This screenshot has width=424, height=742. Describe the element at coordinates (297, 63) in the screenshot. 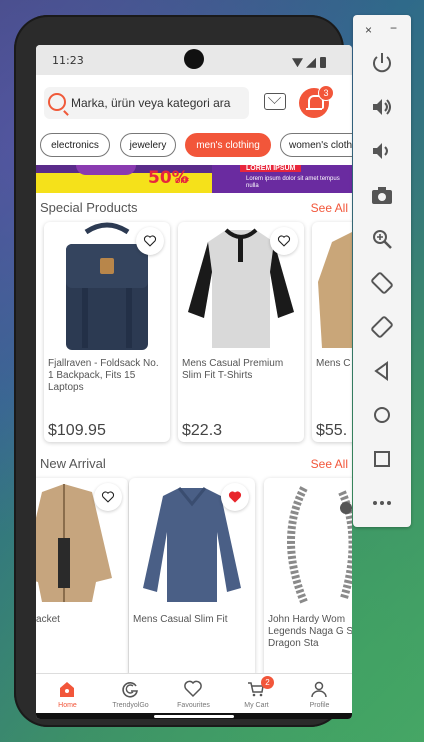

I see `wifi-icon` at that location.